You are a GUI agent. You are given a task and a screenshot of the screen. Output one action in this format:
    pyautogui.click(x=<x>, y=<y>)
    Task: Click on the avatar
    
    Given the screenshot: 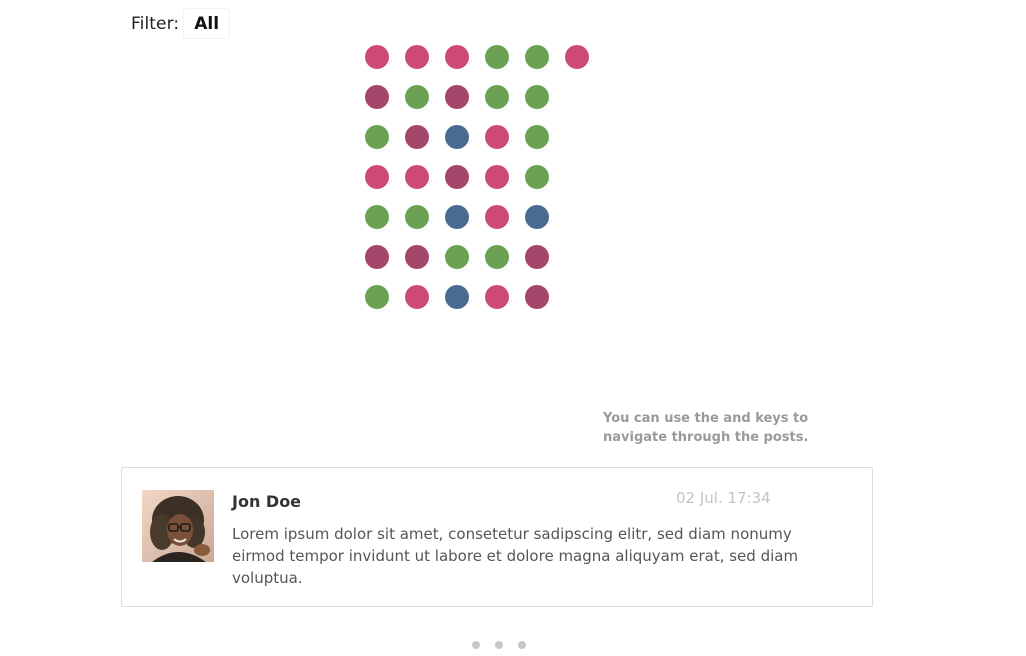 What is the action you would take?
    pyautogui.click(x=178, y=526)
    